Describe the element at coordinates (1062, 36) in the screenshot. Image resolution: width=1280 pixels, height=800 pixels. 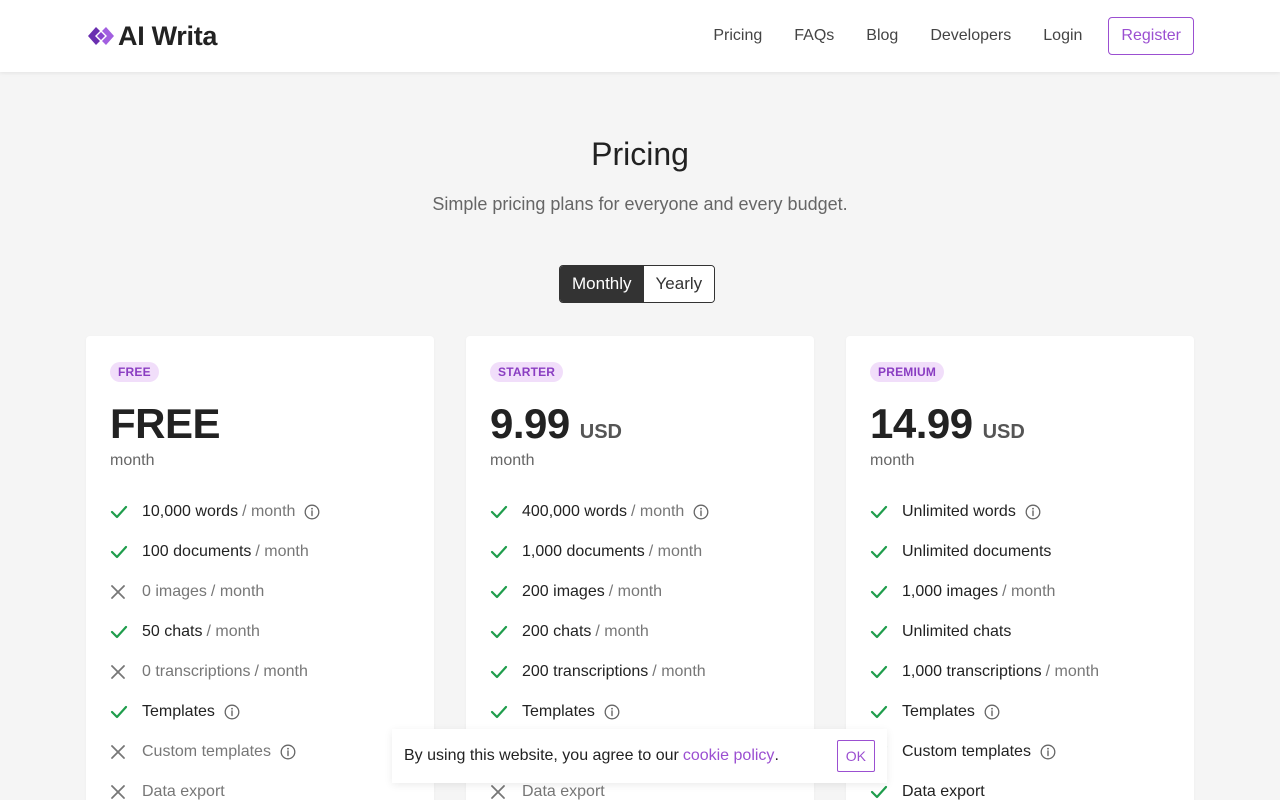
I see `nav-link-login: Login` at that location.